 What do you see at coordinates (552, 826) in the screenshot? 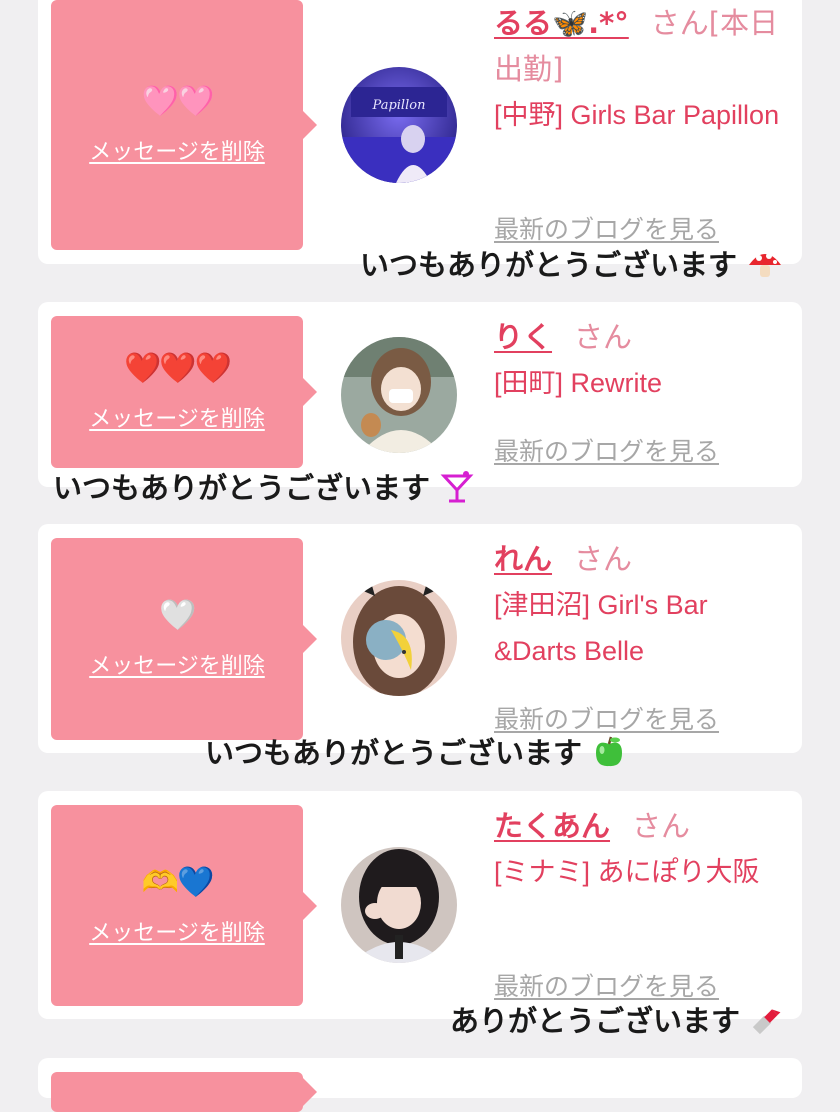
I see `cast-name-link: たくあん` at bounding box center [552, 826].